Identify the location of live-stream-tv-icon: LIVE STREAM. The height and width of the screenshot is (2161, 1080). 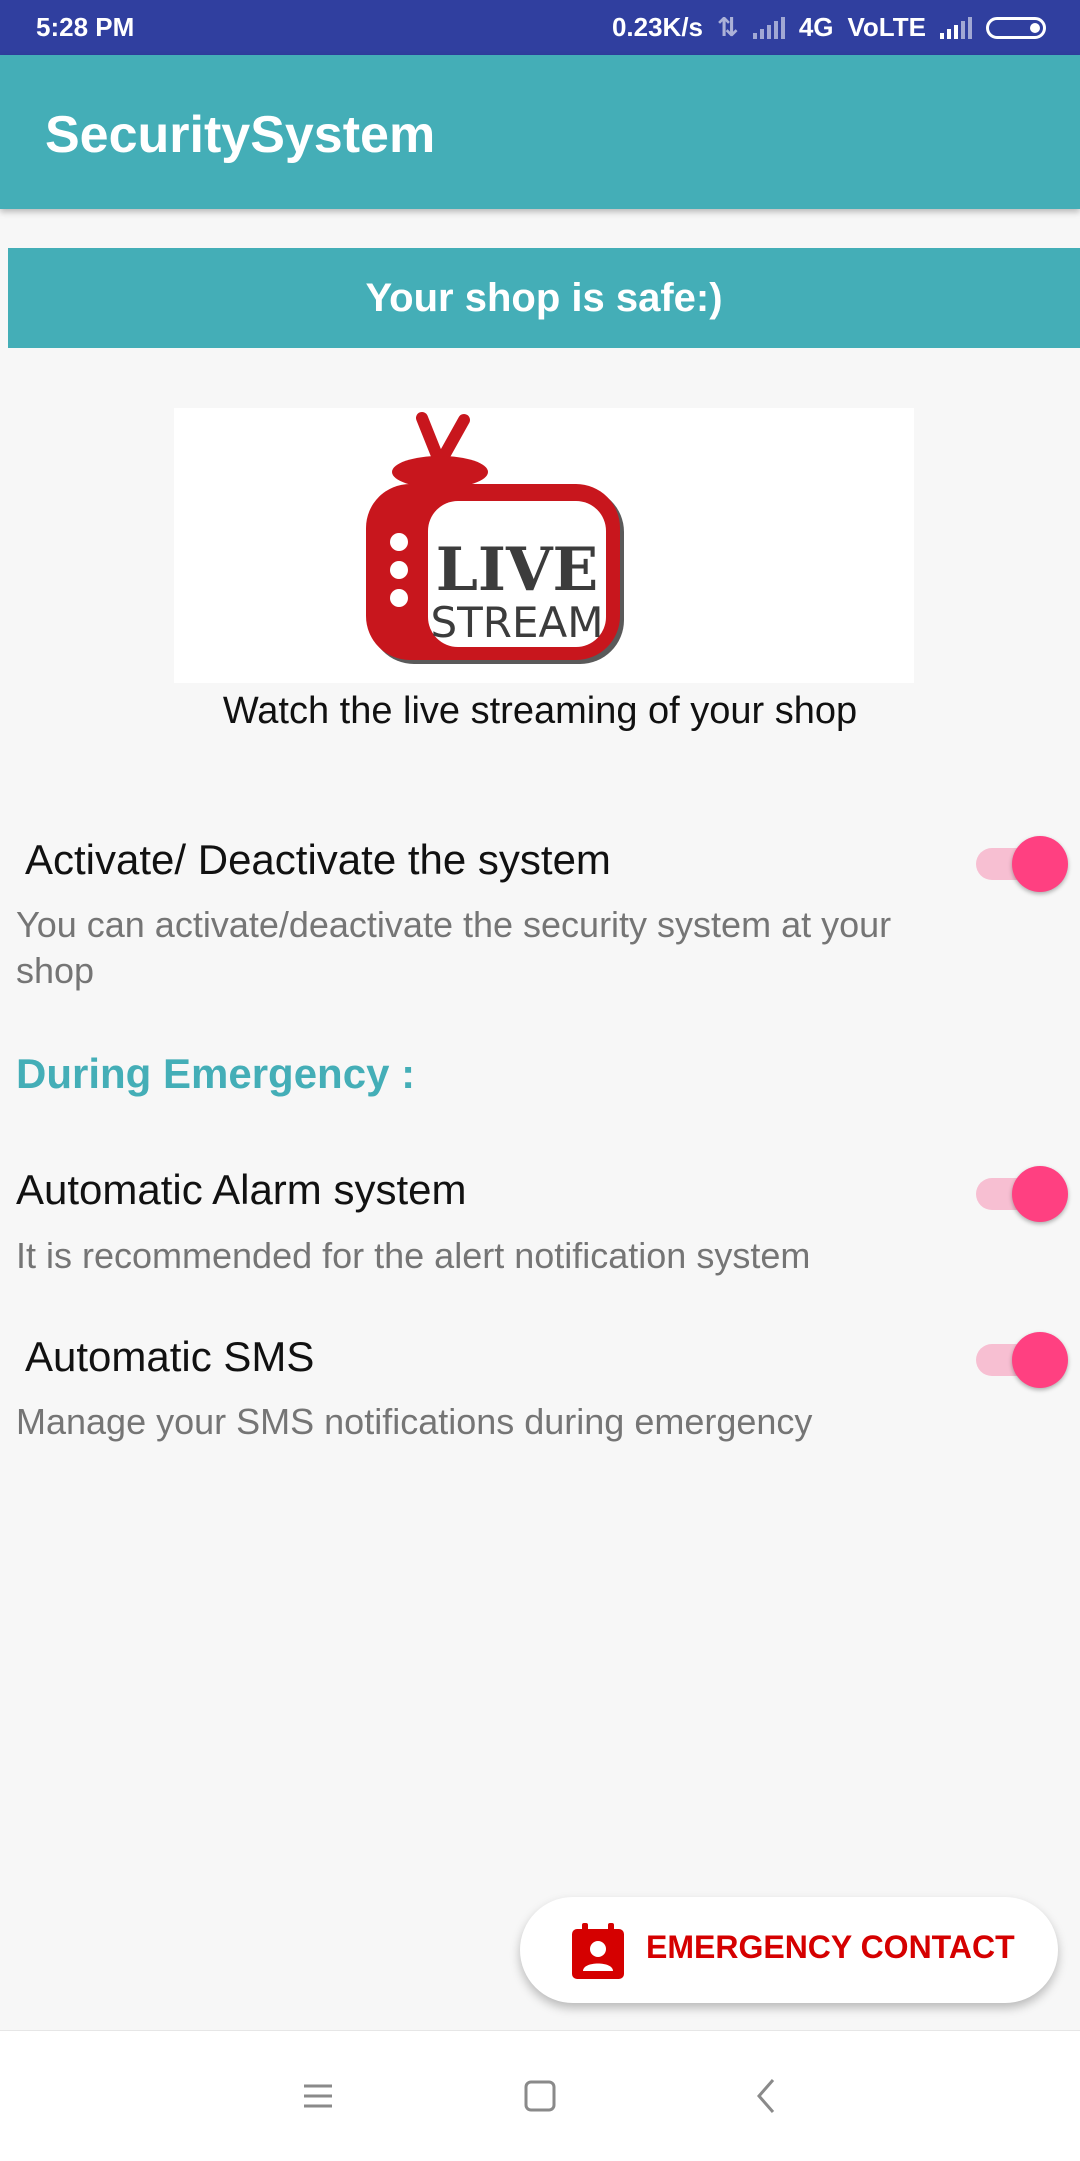
(495, 538).